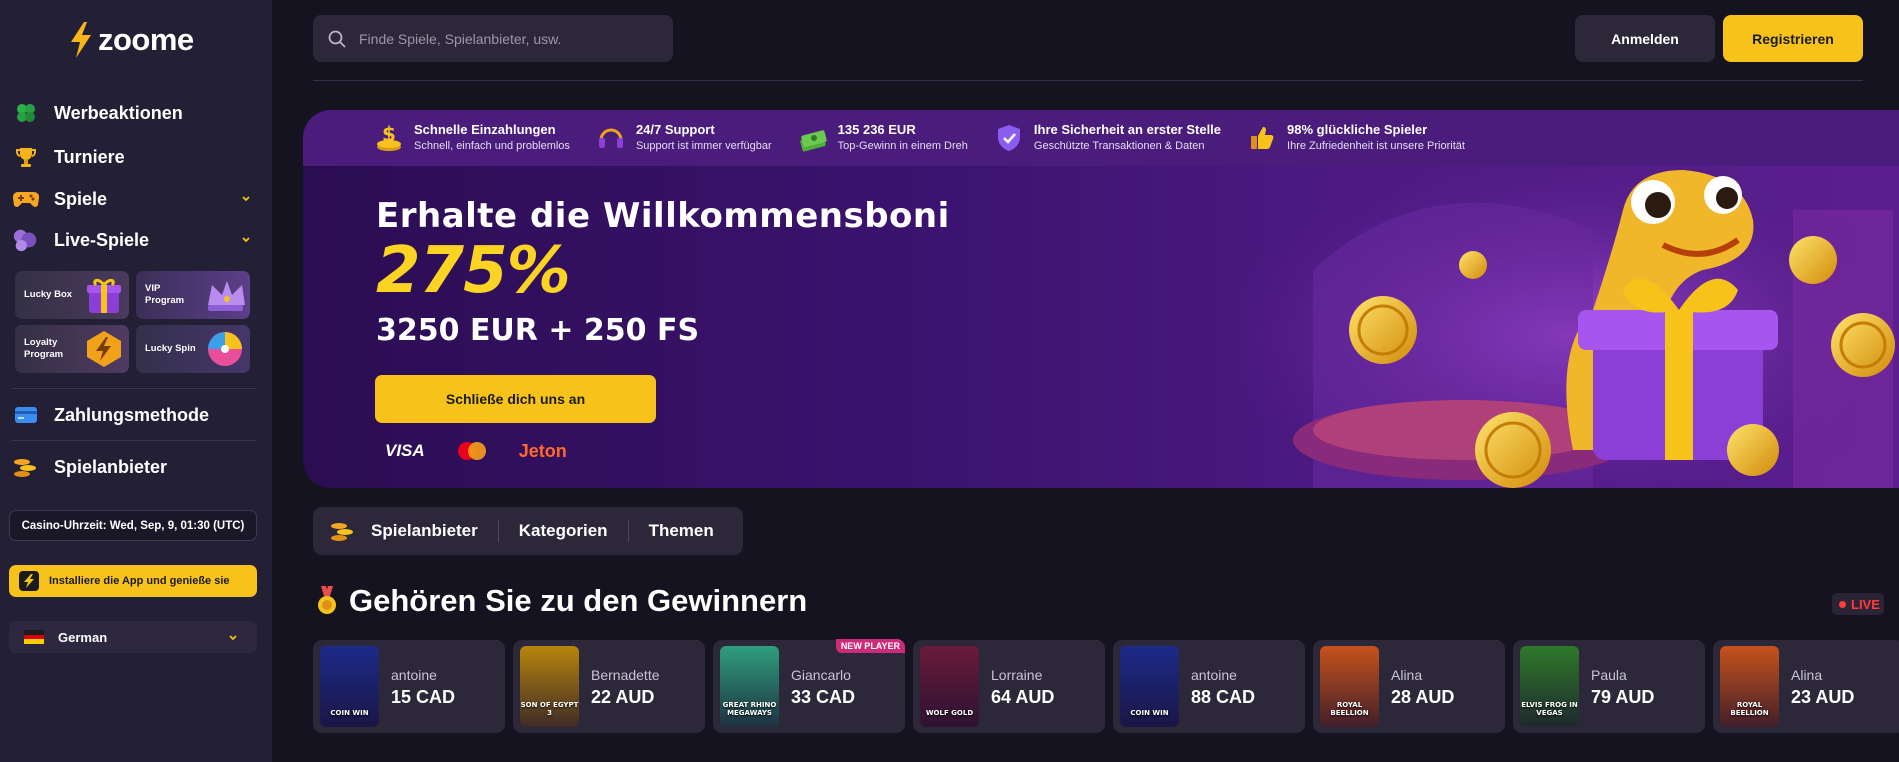  What do you see at coordinates (549, 709) in the screenshot?
I see `game-title: SON OF EGYPT 3` at bounding box center [549, 709].